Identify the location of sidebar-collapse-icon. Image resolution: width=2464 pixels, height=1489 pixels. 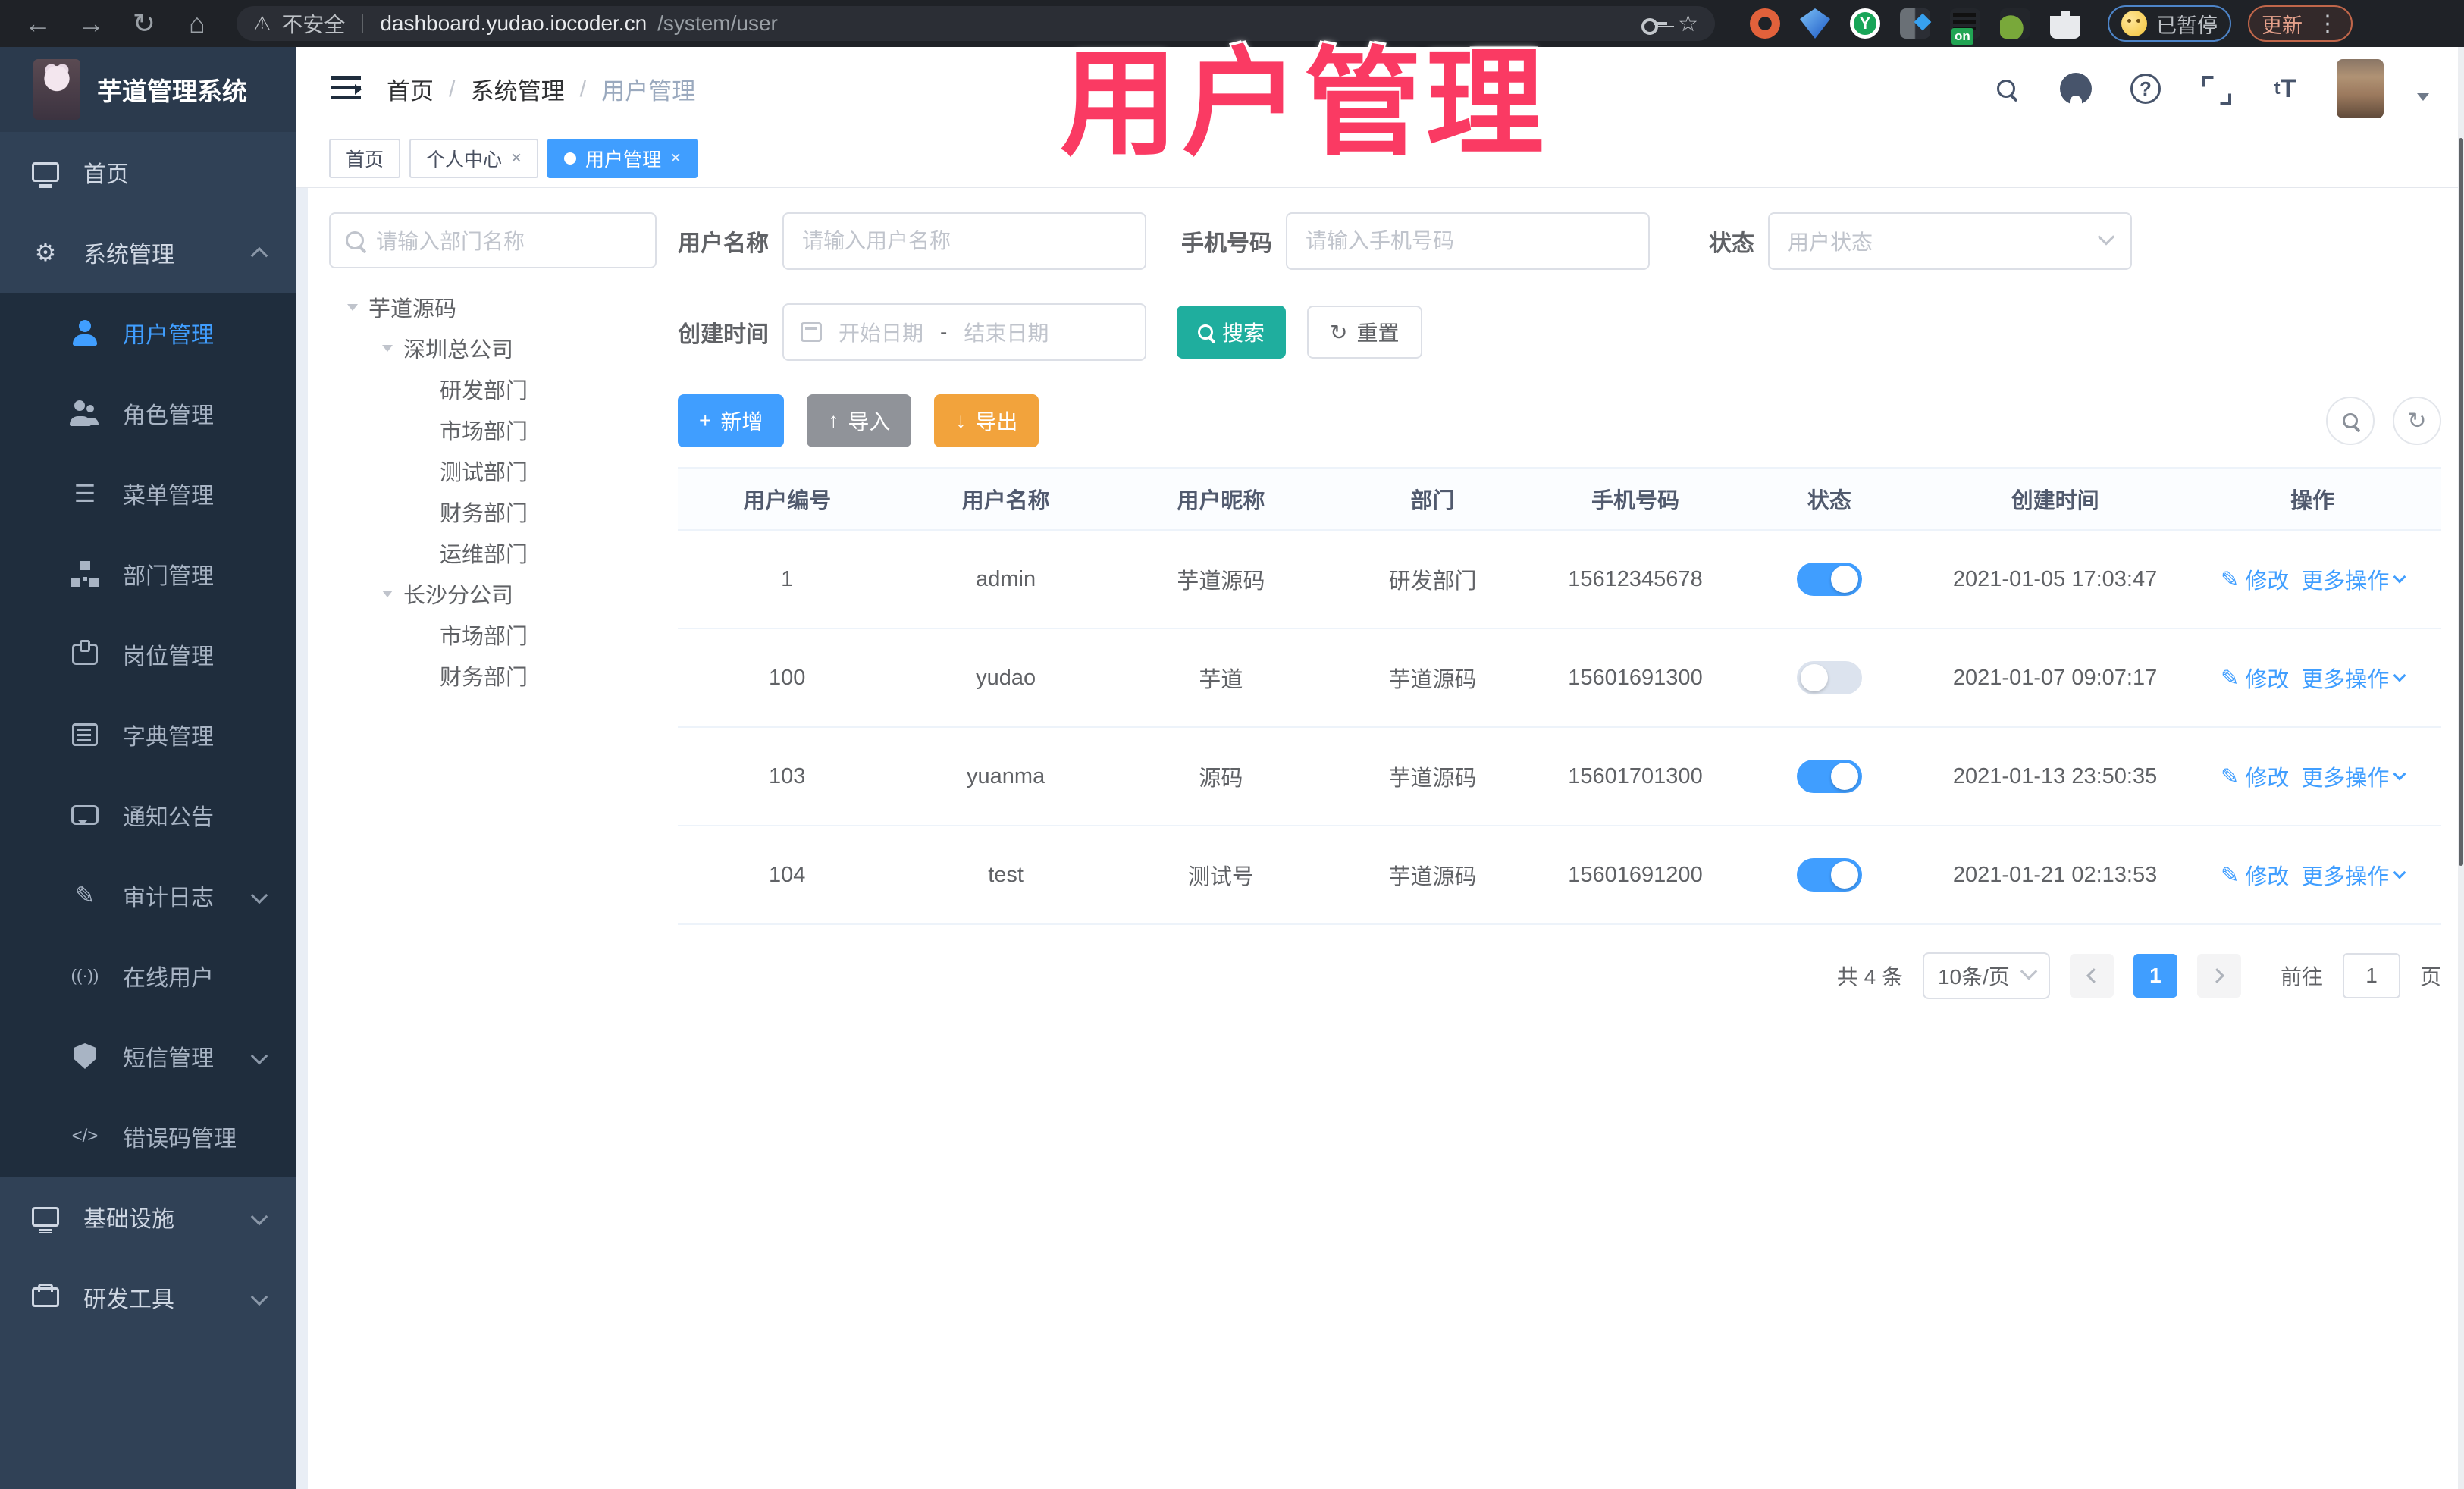
(346, 89).